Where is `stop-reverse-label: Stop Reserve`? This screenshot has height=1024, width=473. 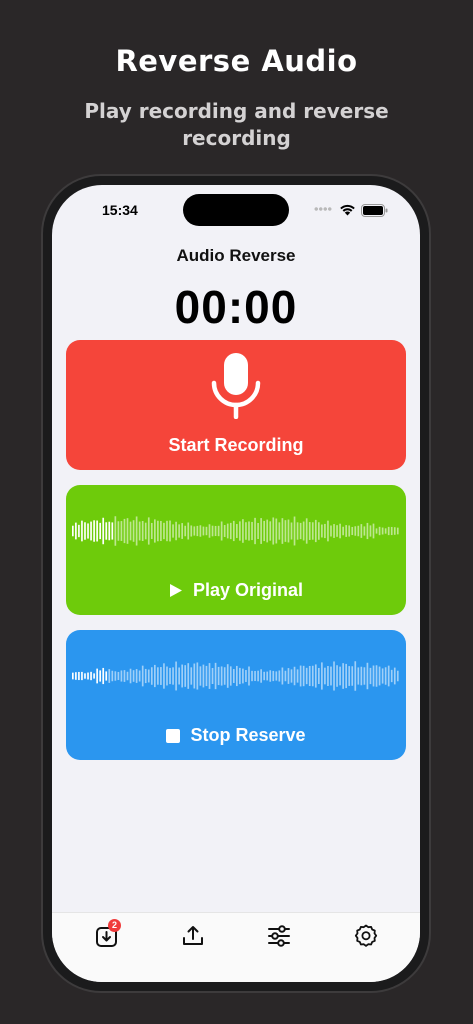
stop-reverse-label: Stop Reserve is located at coordinates (236, 735).